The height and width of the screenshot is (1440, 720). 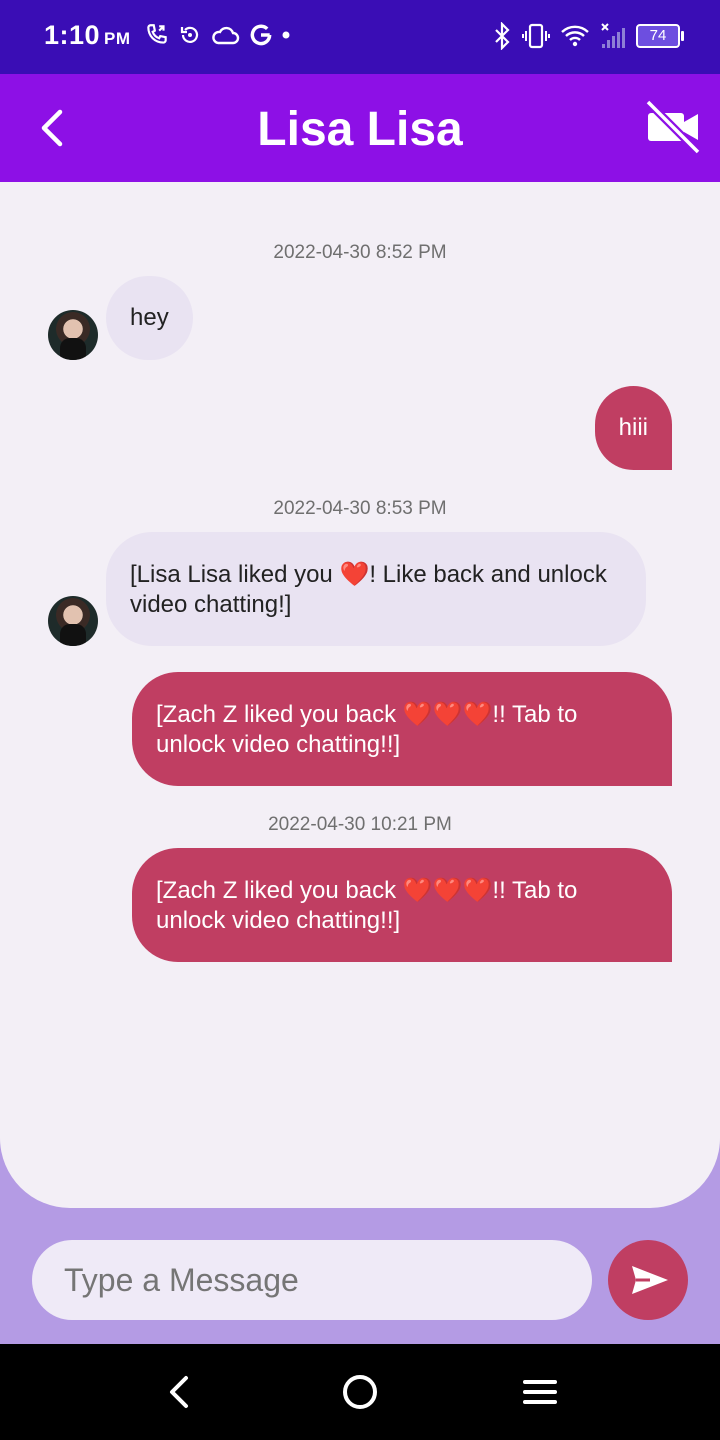 What do you see at coordinates (360, 37) in the screenshot?
I see `status-bar: 1:10 PM 74` at bounding box center [360, 37].